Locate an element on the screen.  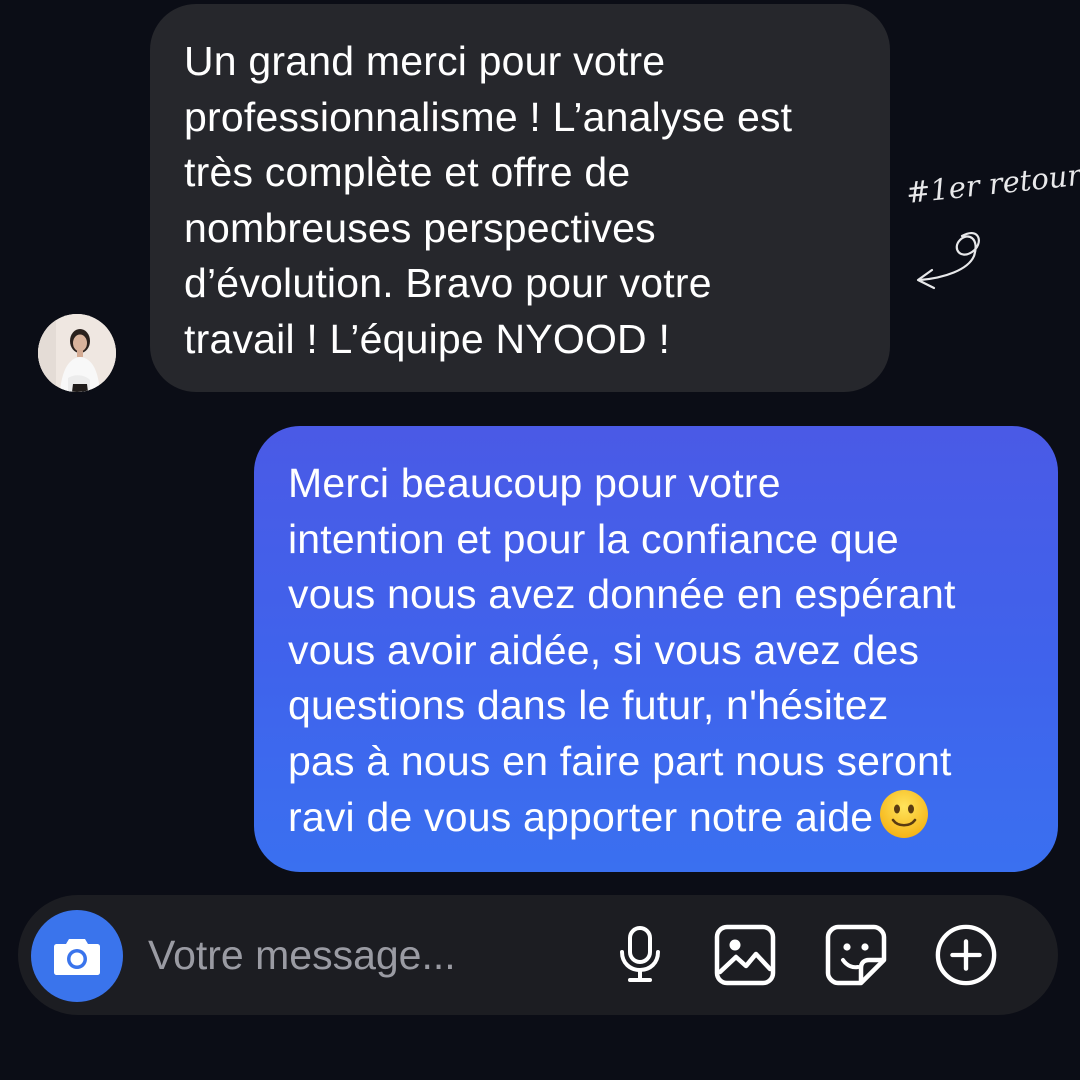
camera-button is located at coordinates (77, 956).